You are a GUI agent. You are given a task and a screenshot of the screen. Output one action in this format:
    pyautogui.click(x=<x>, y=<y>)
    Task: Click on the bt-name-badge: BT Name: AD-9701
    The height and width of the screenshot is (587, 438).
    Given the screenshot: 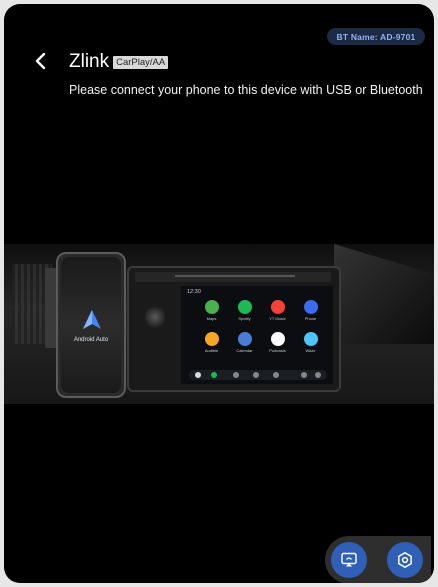 What is the action you would take?
    pyautogui.click(x=376, y=36)
    